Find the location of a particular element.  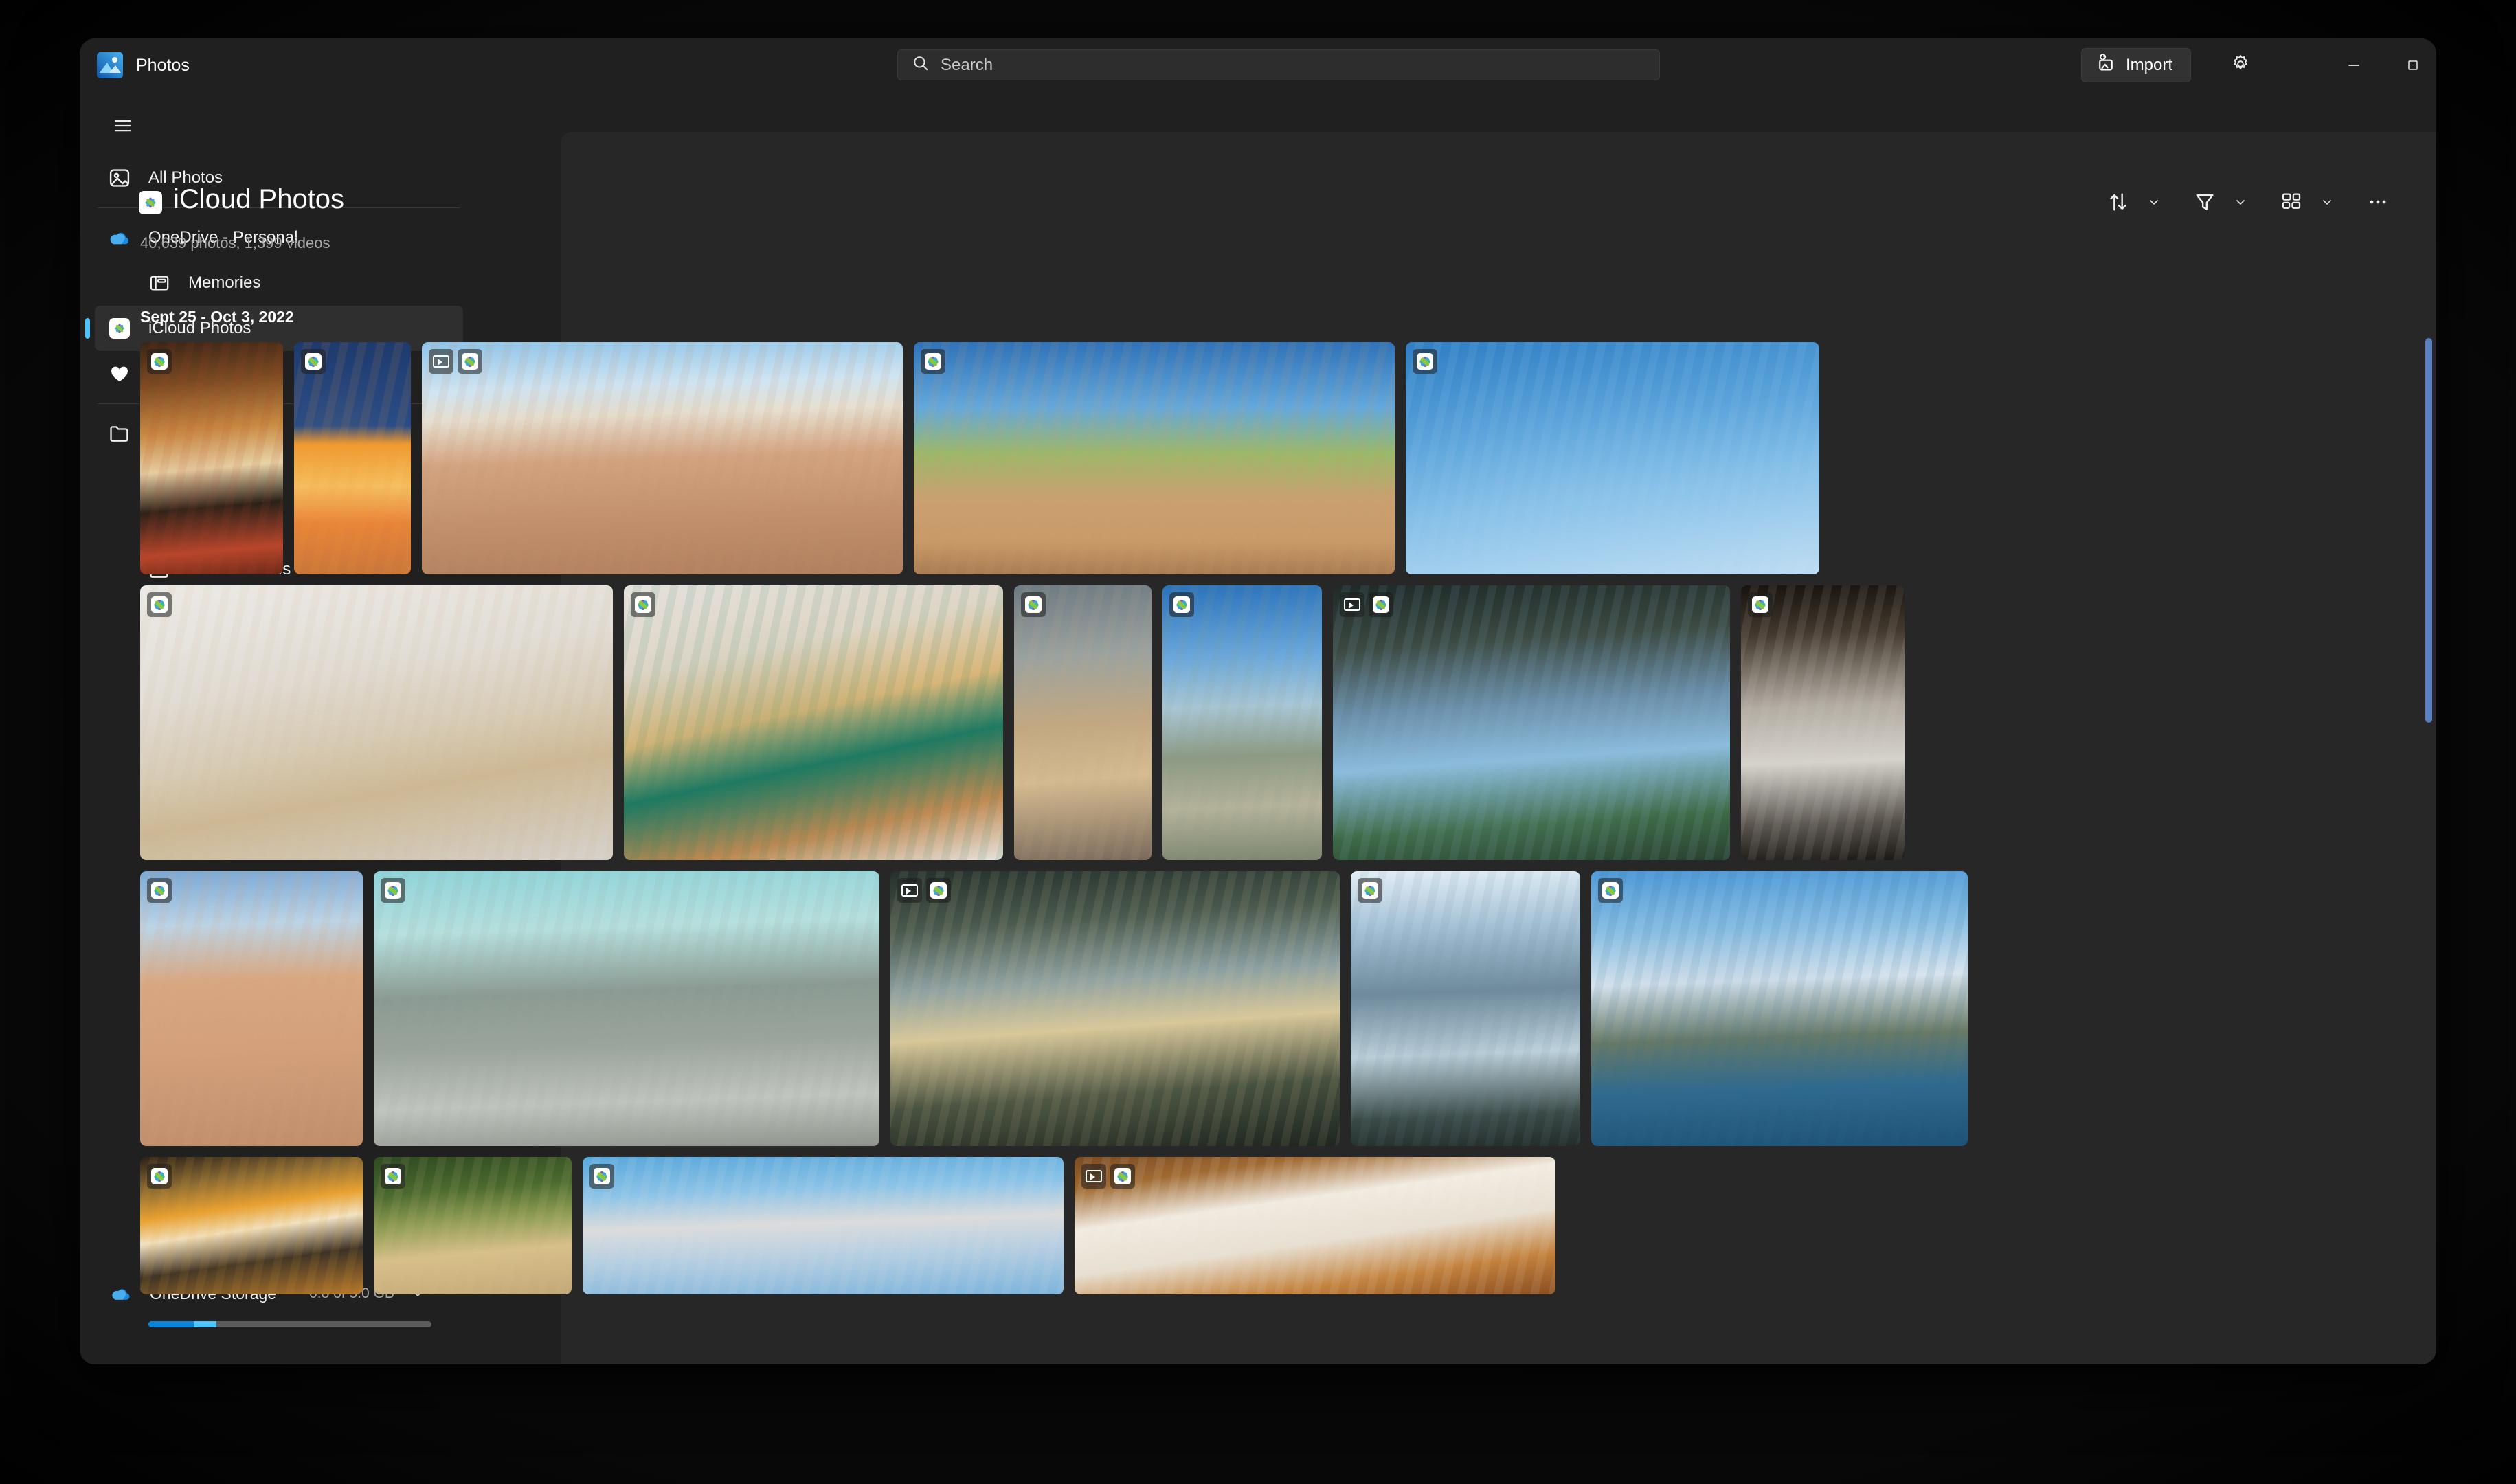

more-button is located at coordinates (2378, 202).